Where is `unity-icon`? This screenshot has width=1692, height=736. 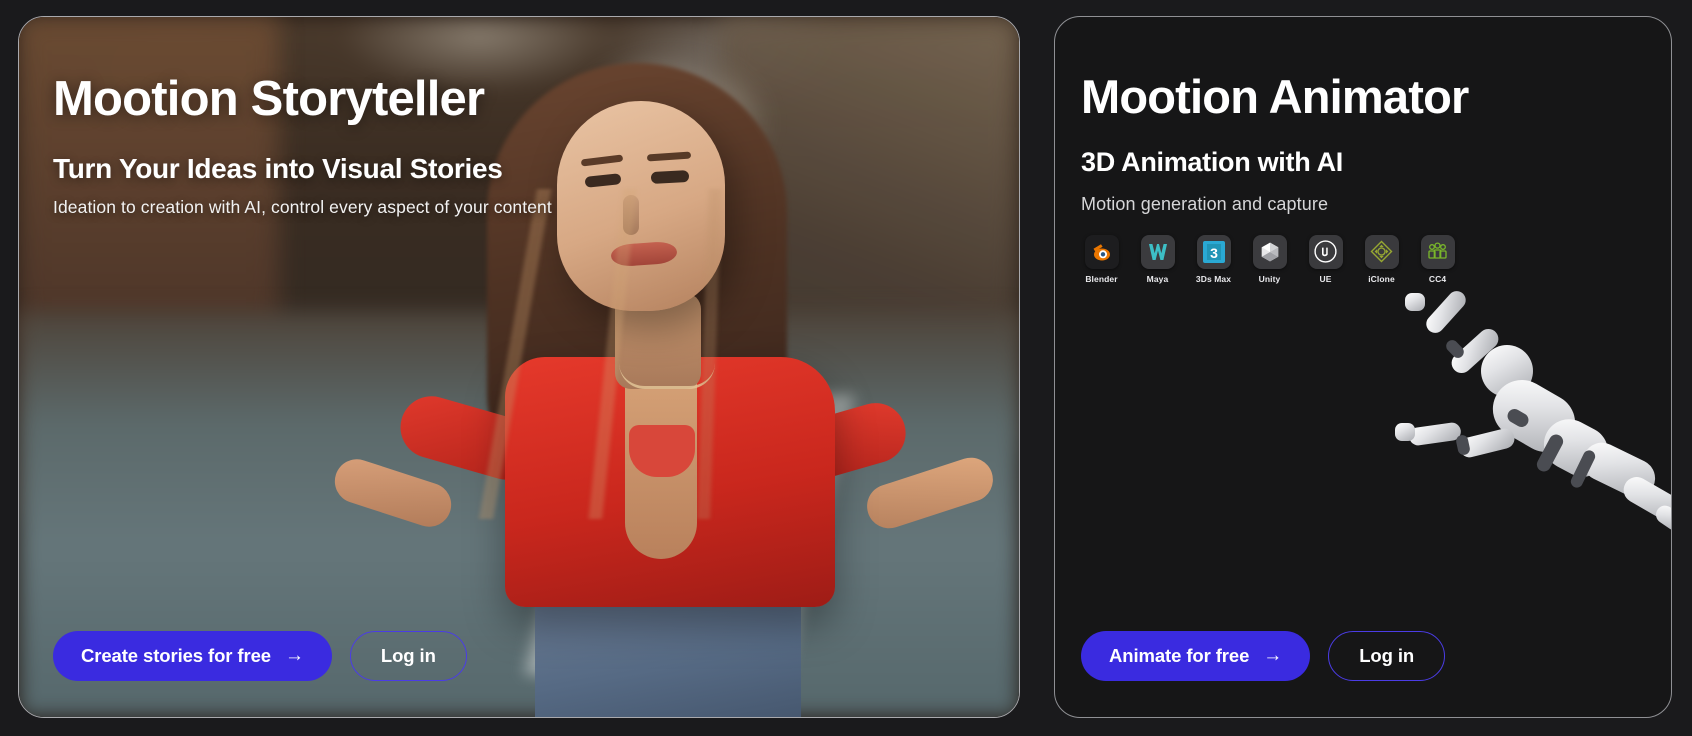 unity-icon is located at coordinates (1269, 251).